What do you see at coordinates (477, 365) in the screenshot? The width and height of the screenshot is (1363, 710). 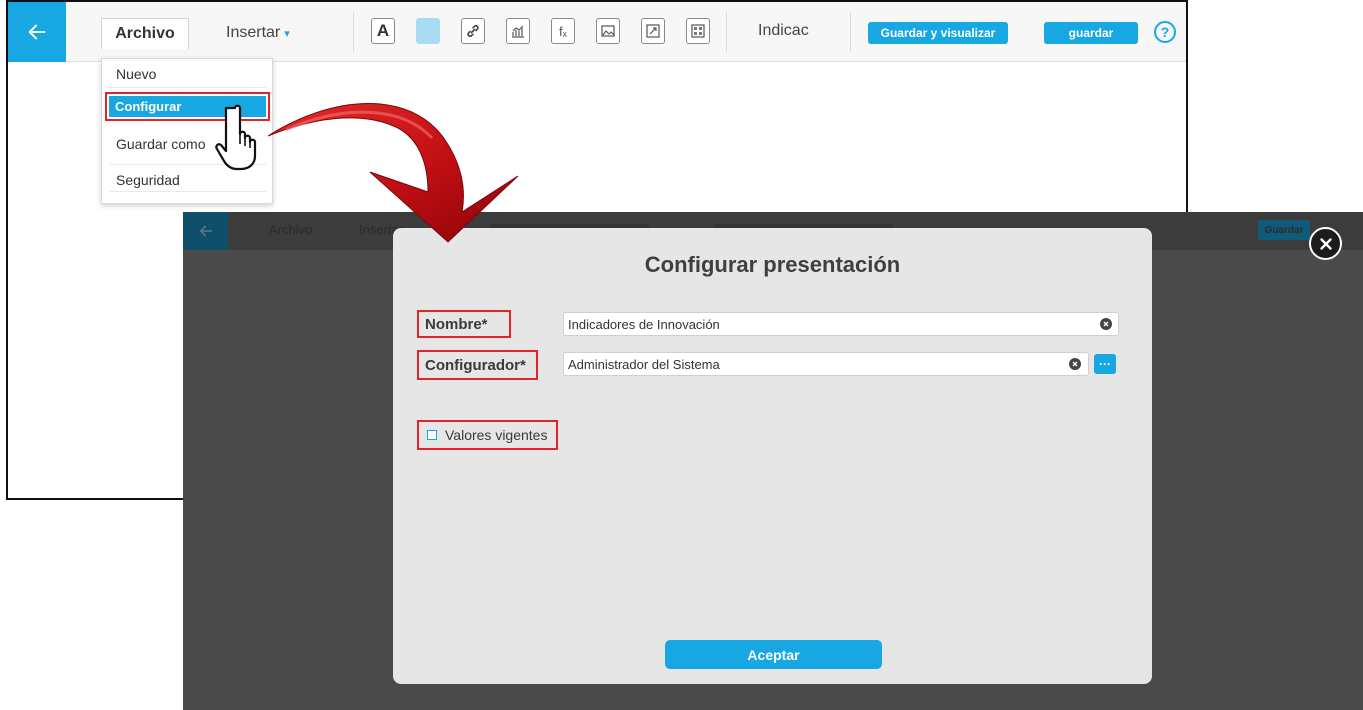 I see `configurador-label: Configurador*` at bounding box center [477, 365].